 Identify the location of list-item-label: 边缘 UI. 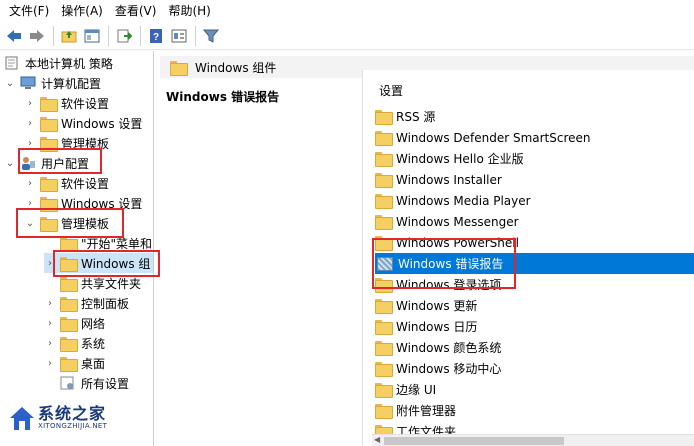
(416, 390).